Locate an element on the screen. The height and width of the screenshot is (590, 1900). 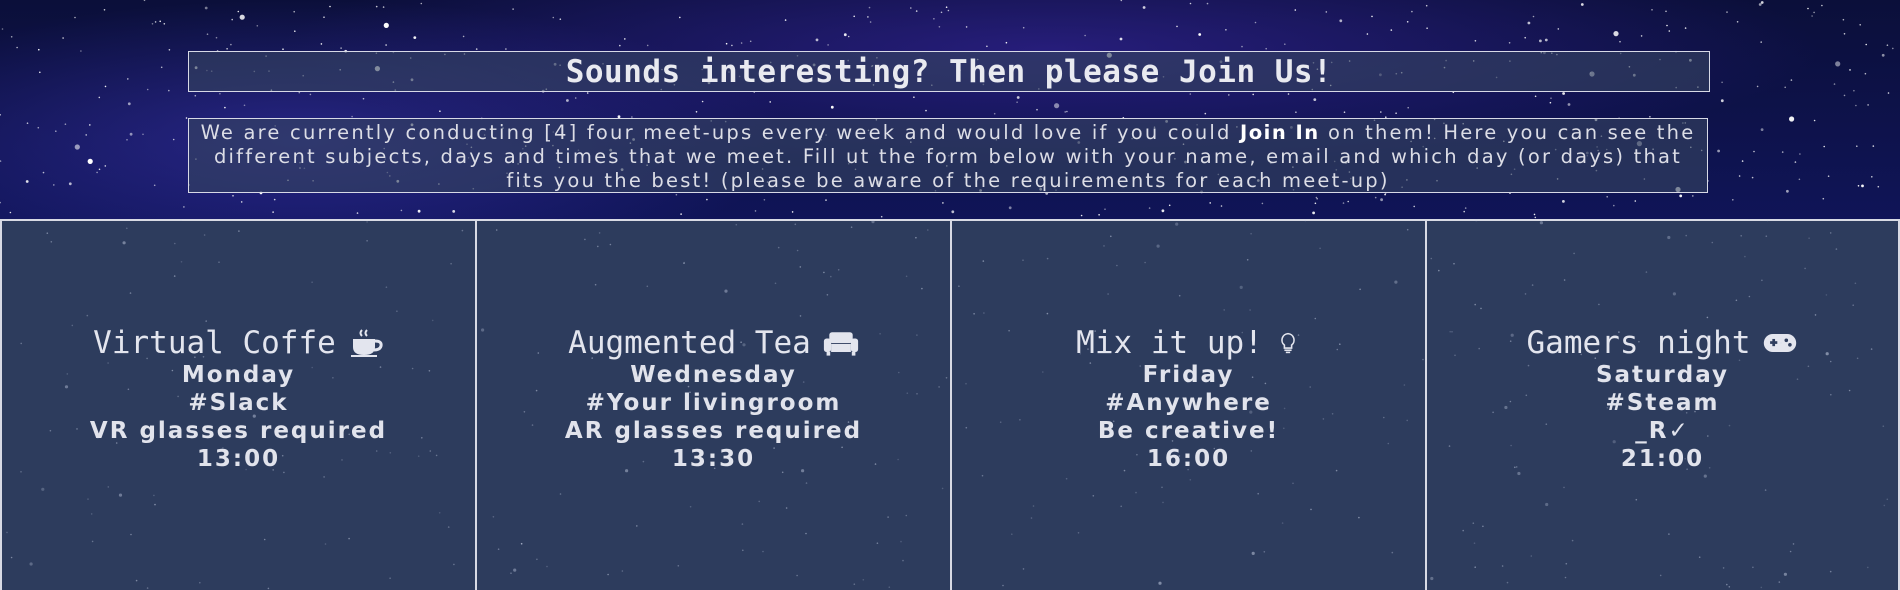
meetup-title: Mix it up! is located at coordinates (1188, 343).